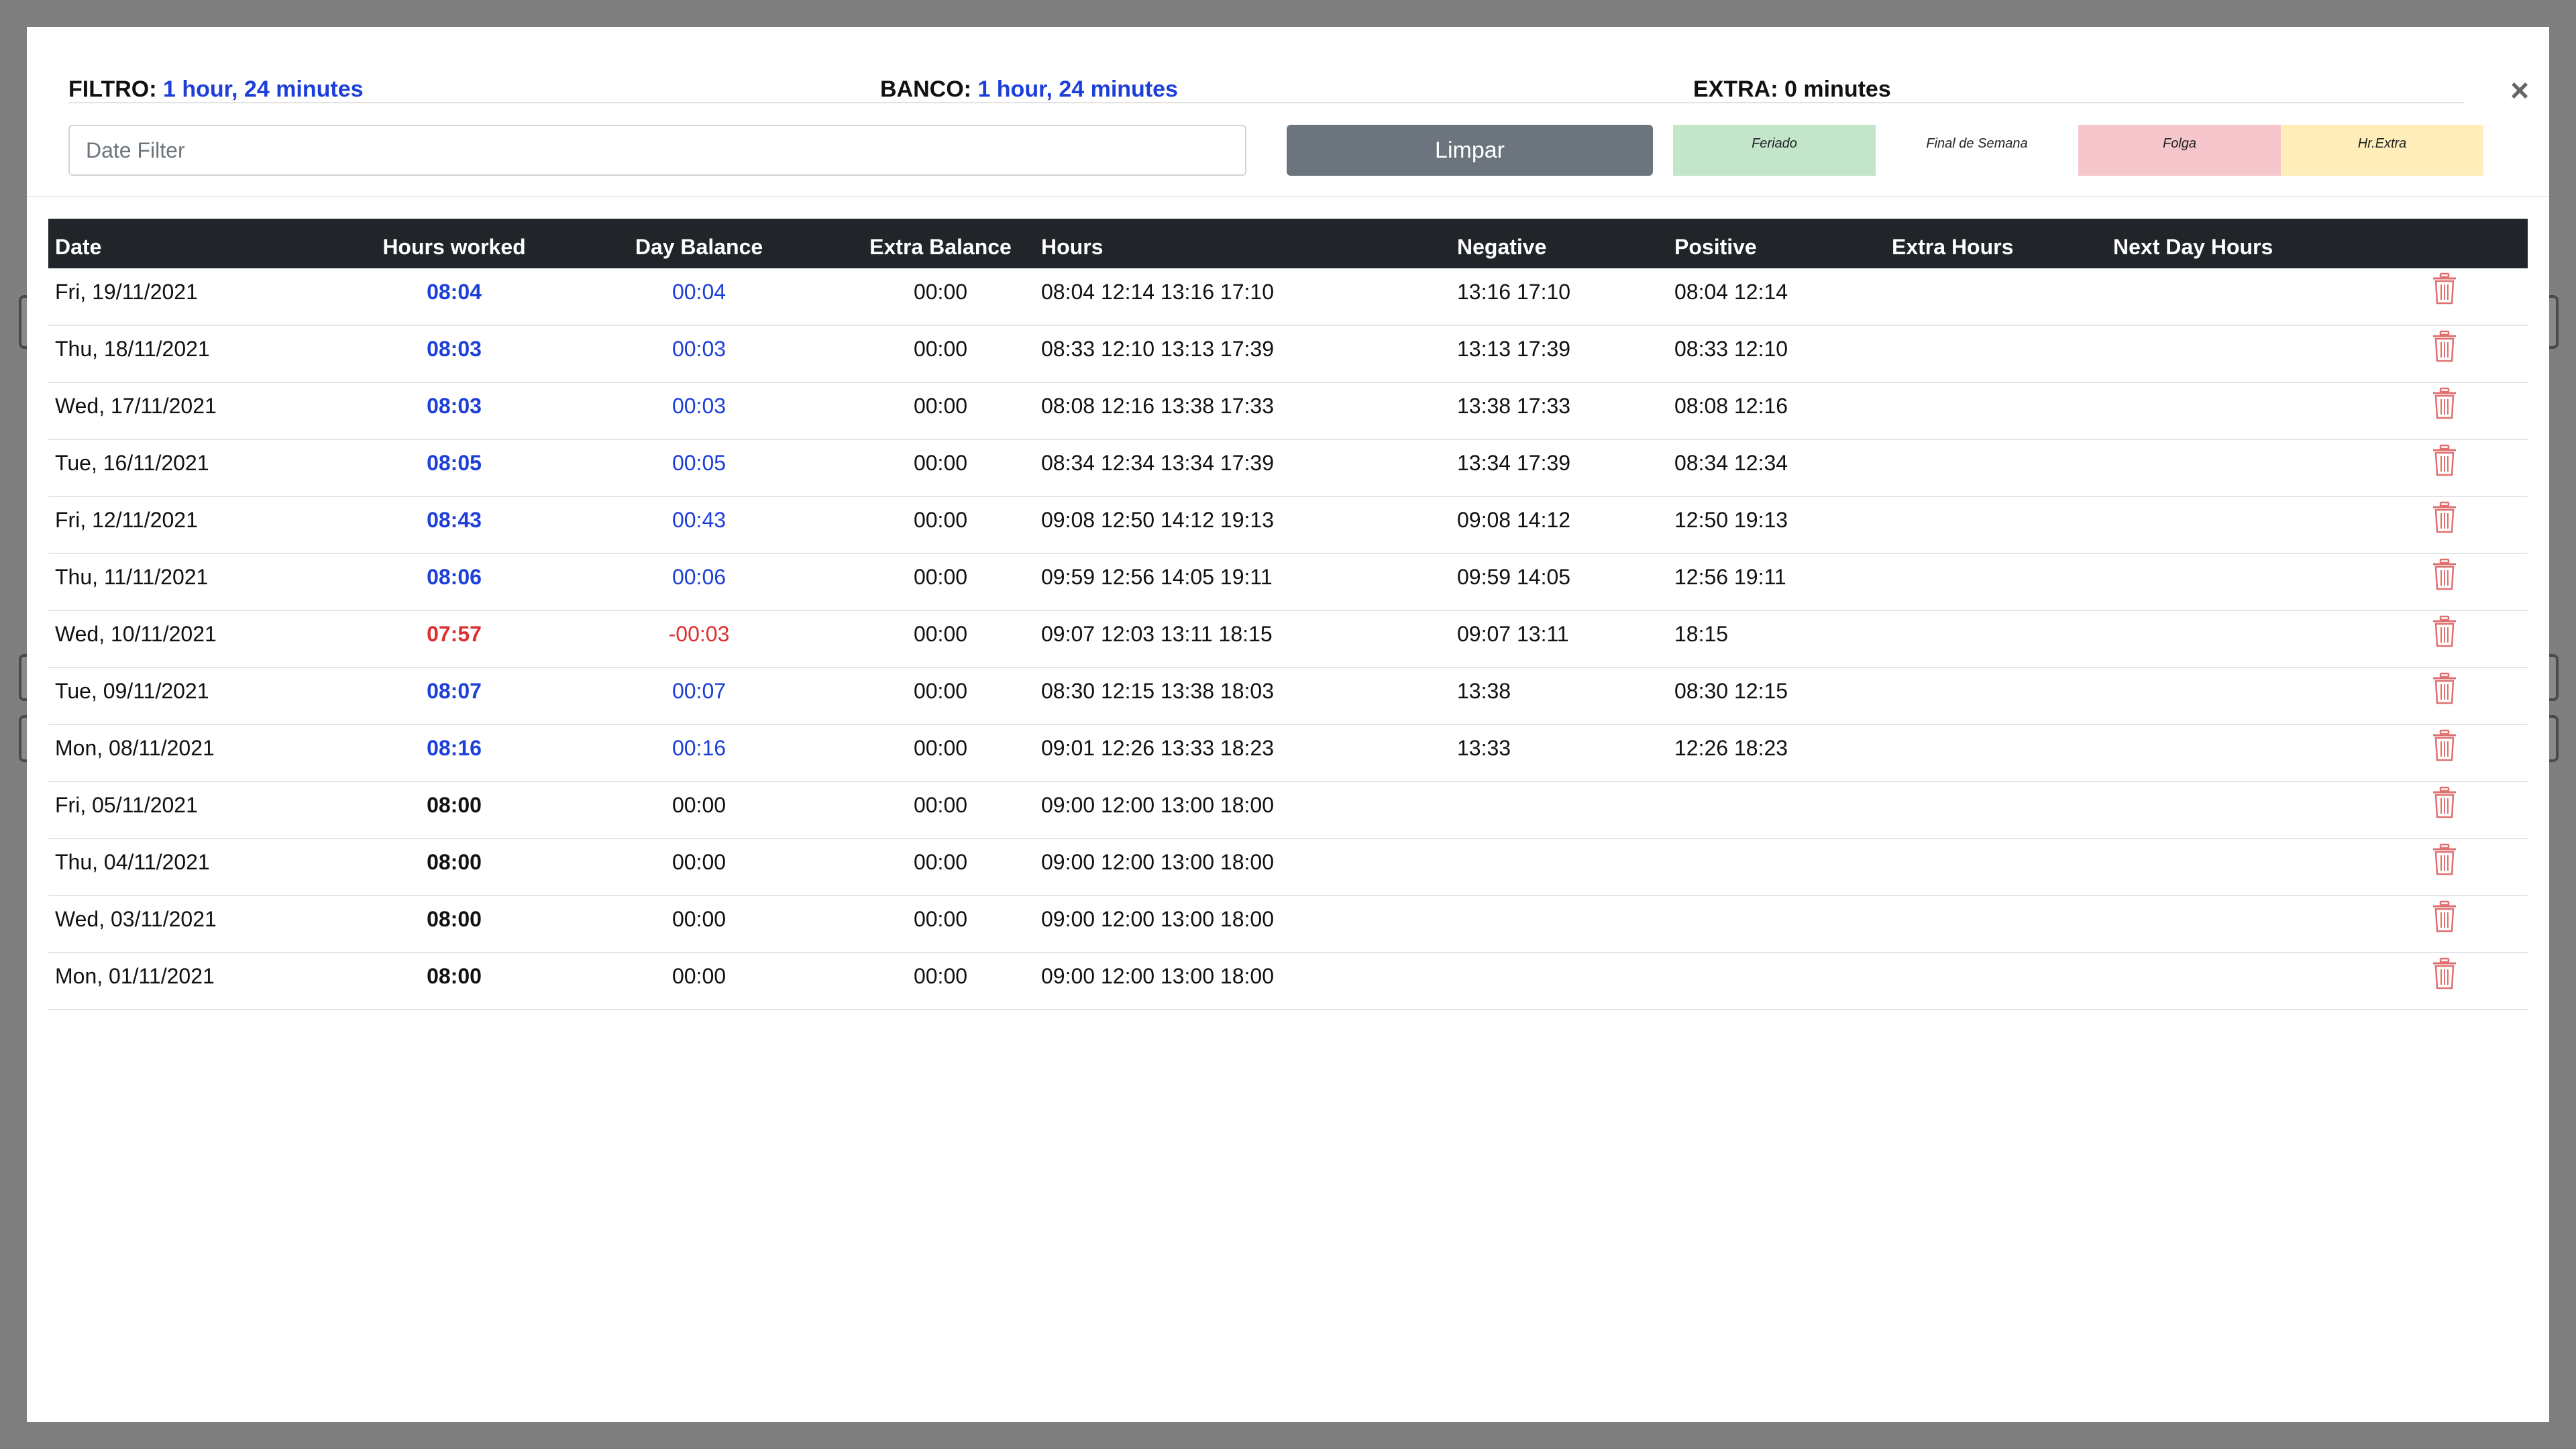  I want to click on row-negative: 13:34 17:39, so click(1559, 468).